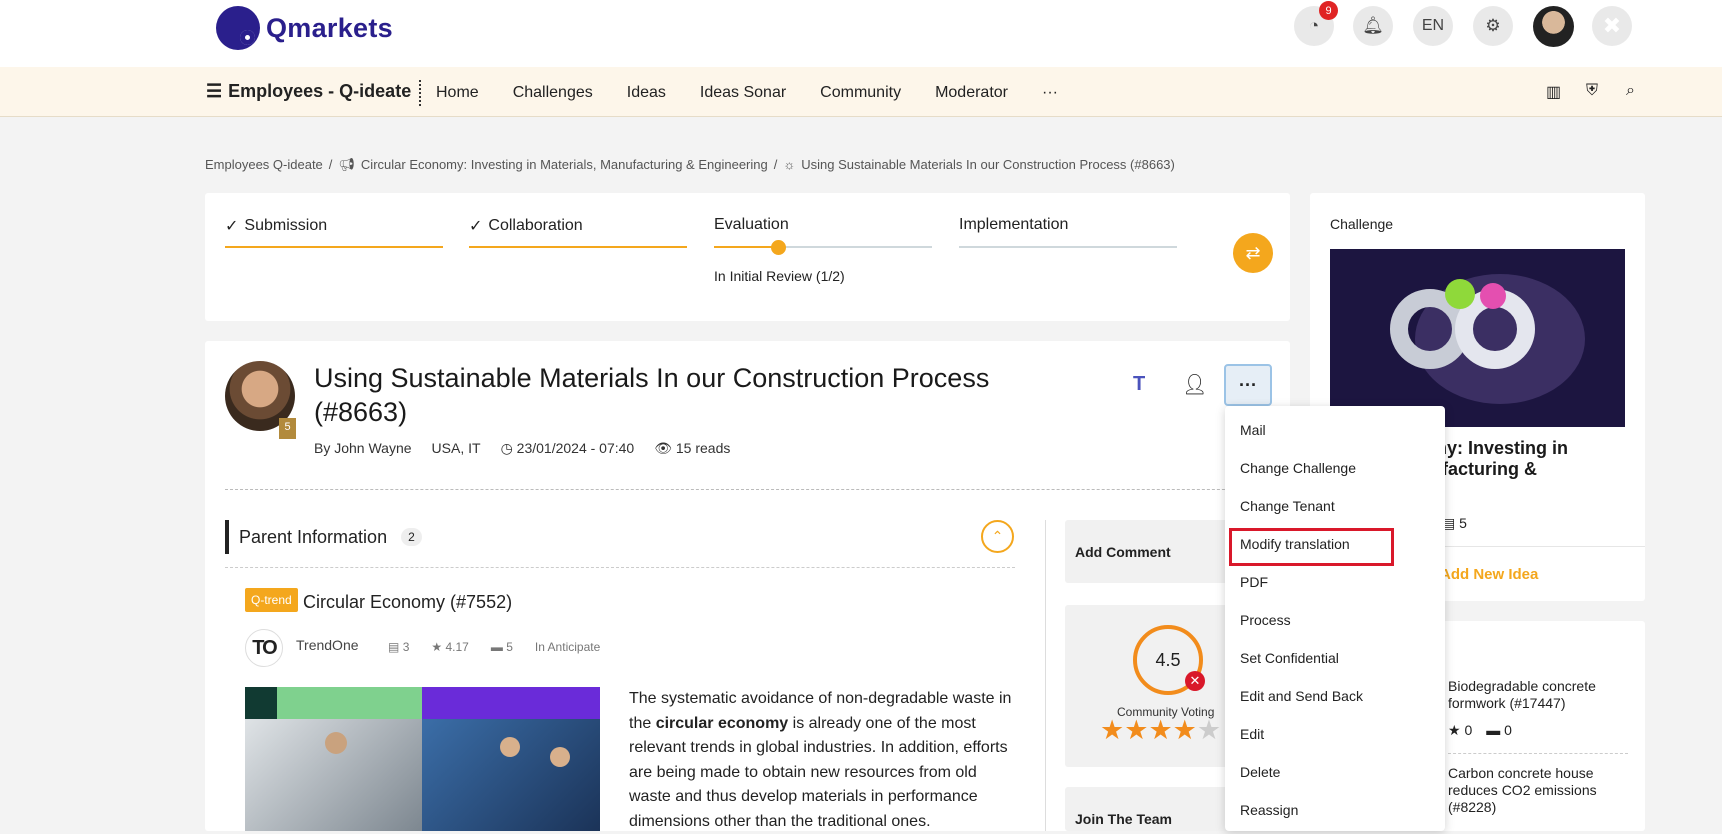  What do you see at coordinates (1123, 552) in the screenshot?
I see `add-comment-label: Add Comment` at bounding box center [1123, 552].